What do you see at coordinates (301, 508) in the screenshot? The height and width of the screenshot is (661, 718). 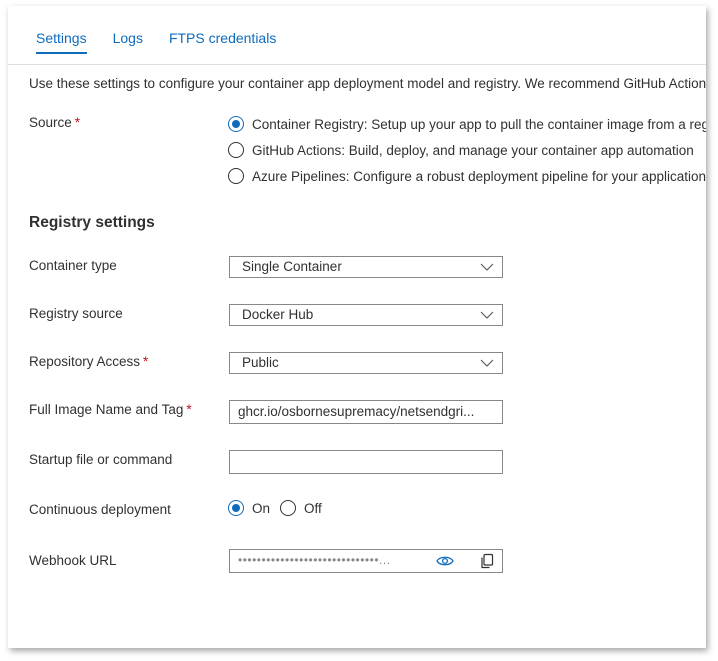 I see `continuous-deployment-off: Off` at bounding box center [301, 508].